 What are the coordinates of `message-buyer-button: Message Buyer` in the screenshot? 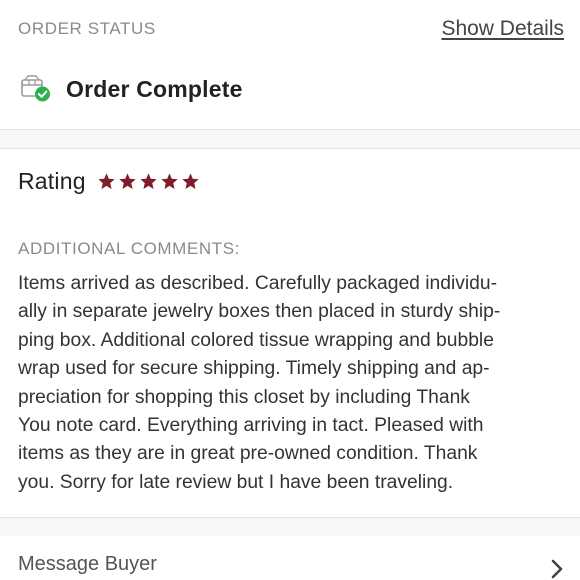 It's located at (290, 558).